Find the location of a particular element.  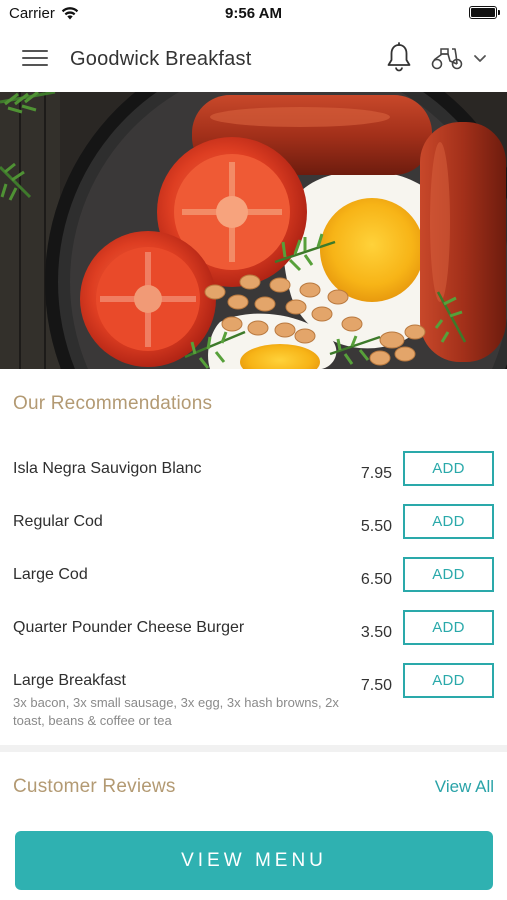

status-time: 9:56 AM is located at coordinates (253, 13).